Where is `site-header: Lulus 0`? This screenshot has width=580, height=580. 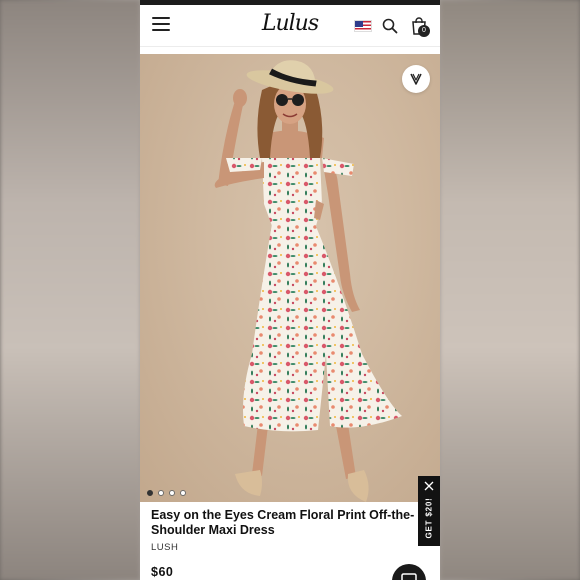 site-header: Lulus 0 is located at coordinates (290, 26).